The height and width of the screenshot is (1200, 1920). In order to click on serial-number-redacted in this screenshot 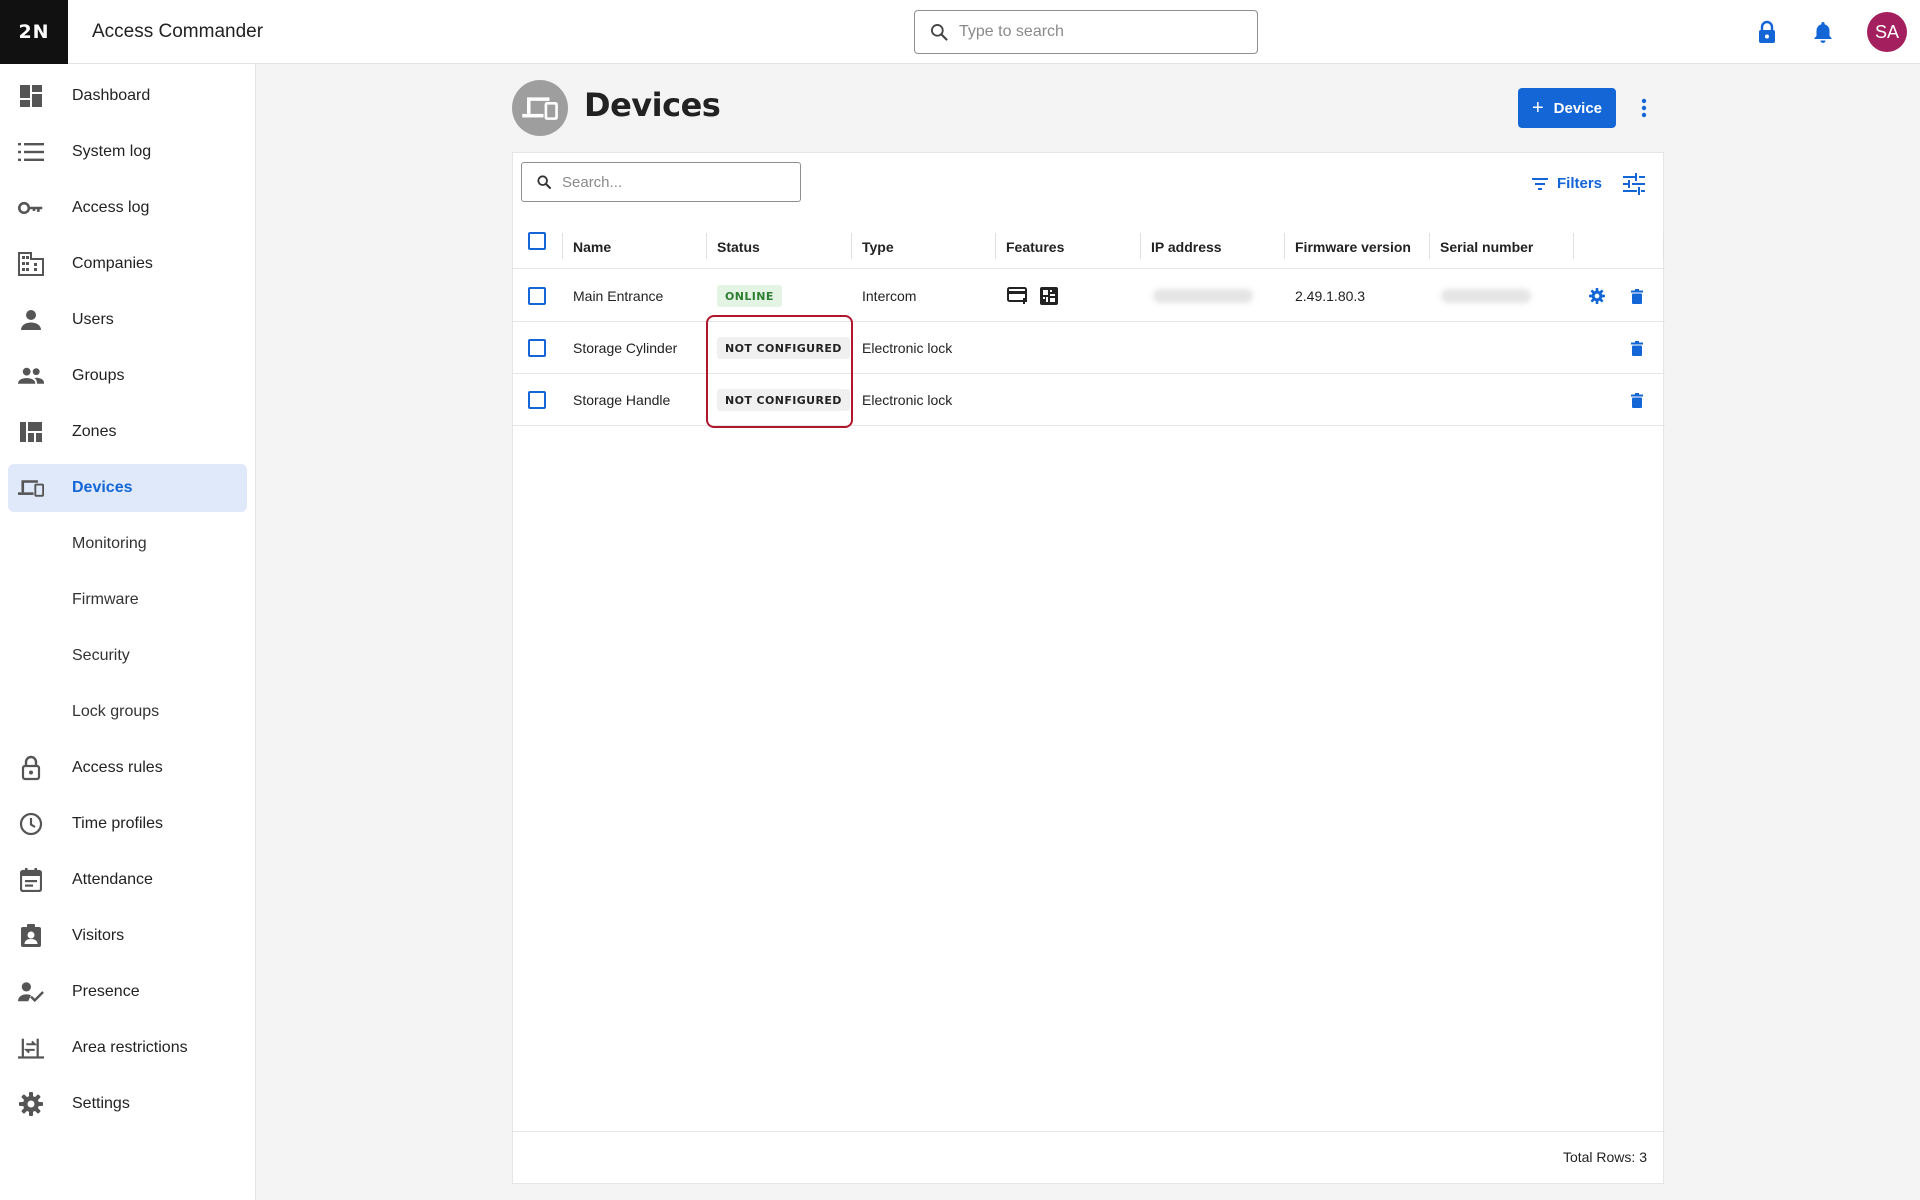, I will do `click(1486, 296)`.